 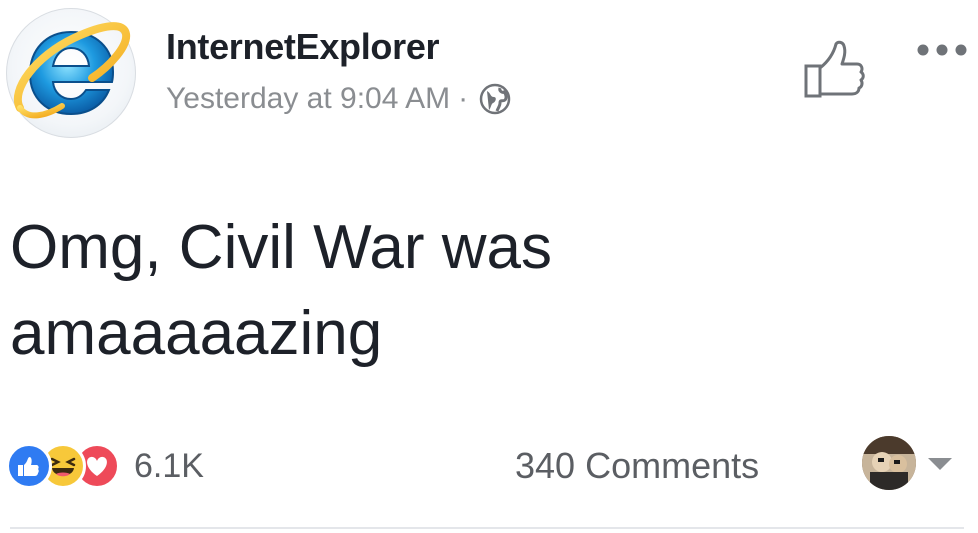 What do you see at coordinates (72, 70) in the screenshot?
I see `internet-explorer-logo-icon` at bounding box center [72, 70].